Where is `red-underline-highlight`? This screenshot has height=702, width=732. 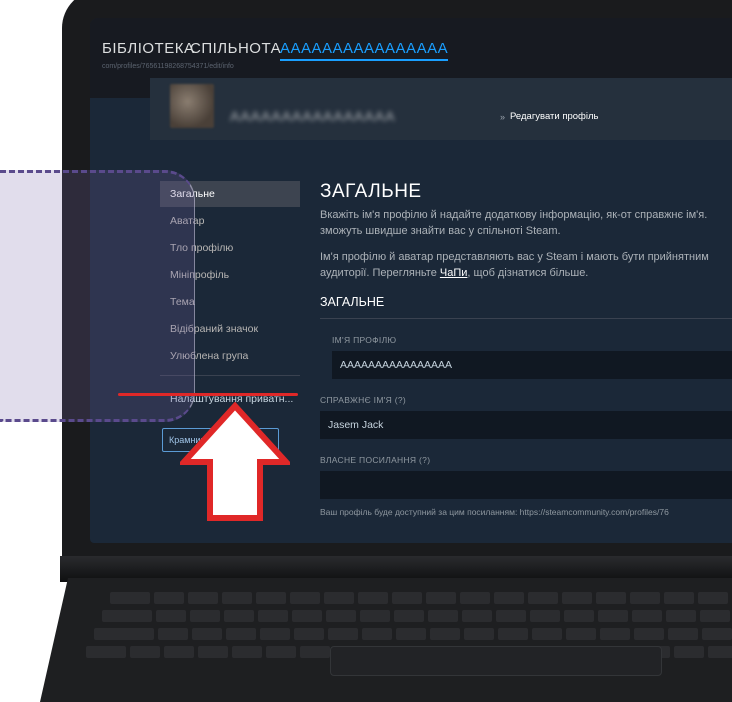
red-underline-highlight is located at coordinates (208, 394).